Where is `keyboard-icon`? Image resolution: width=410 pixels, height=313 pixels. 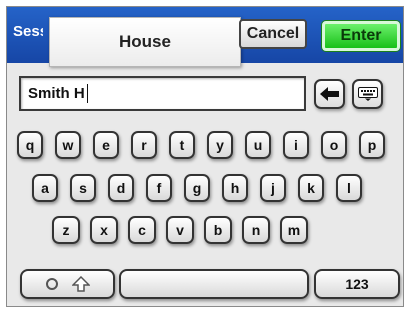 keyboard-icon is located at coordinates (367, 94).